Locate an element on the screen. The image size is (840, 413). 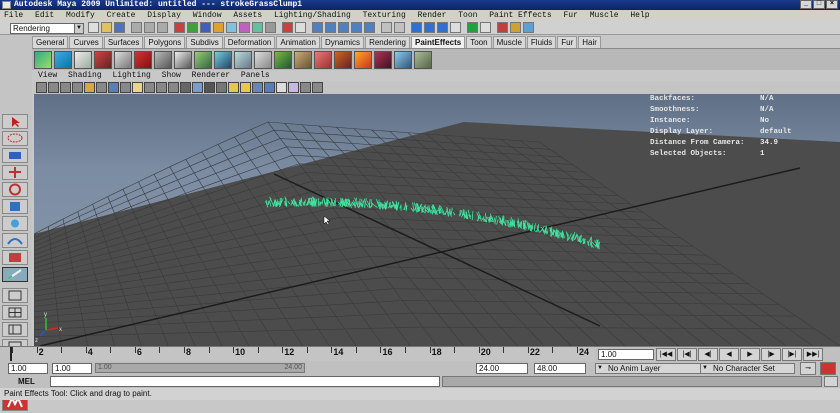
panel-menu-view: View is located at coordinates (47, 75).